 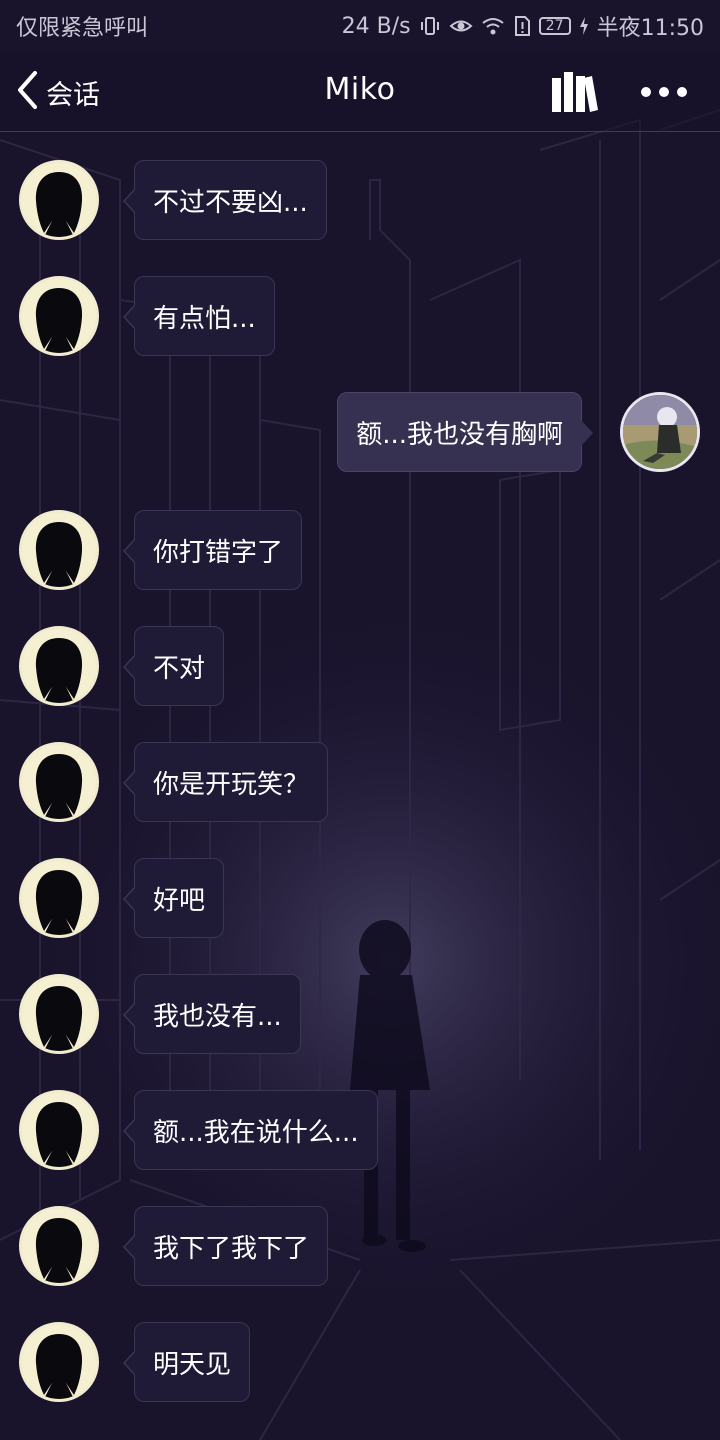 What do you see at coordinates (360, 900) in the screenshot?
I see `message-row: 好吧` at bounding box center [360, 900].